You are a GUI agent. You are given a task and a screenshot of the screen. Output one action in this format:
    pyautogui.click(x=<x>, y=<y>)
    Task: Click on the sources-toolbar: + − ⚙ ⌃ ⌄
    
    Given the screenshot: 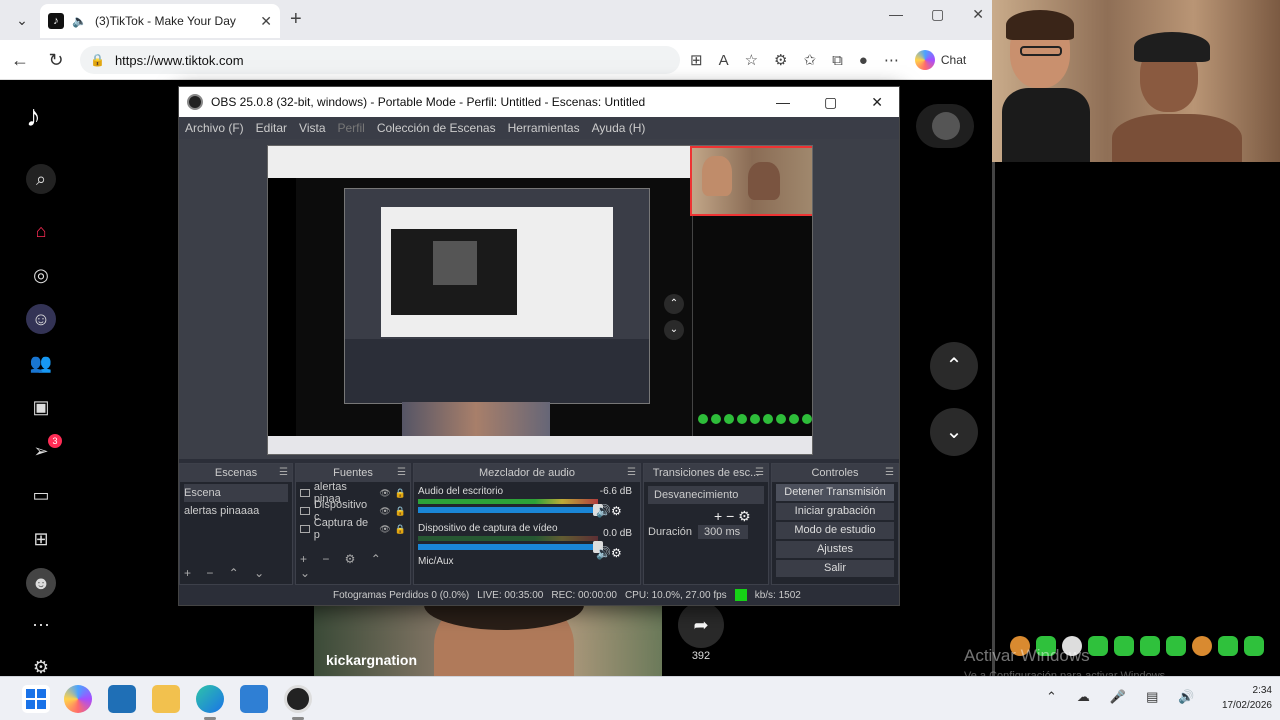 What is the action you would take?
    pyautogui.click(x=355, y=566)
    